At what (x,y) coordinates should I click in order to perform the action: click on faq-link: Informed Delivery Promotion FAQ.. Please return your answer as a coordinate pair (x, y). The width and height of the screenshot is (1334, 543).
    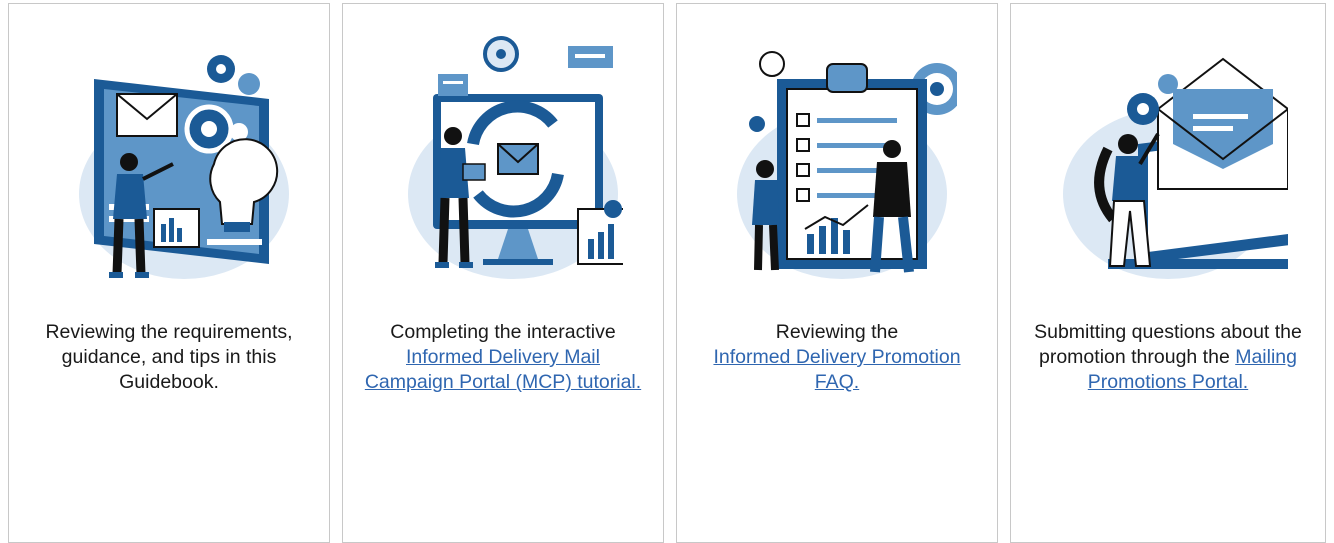
    Looking at the image, I should click on (836, 369).